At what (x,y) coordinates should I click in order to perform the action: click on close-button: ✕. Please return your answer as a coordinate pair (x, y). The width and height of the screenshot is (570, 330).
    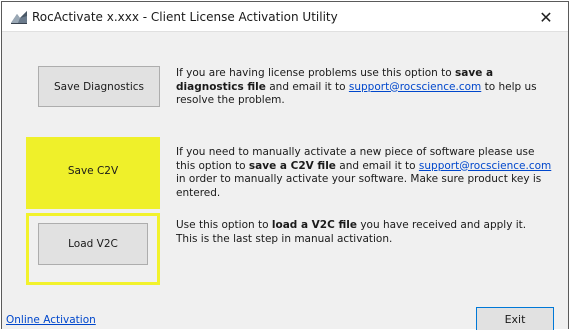
    Looking at the image, I should click on (546, 17).